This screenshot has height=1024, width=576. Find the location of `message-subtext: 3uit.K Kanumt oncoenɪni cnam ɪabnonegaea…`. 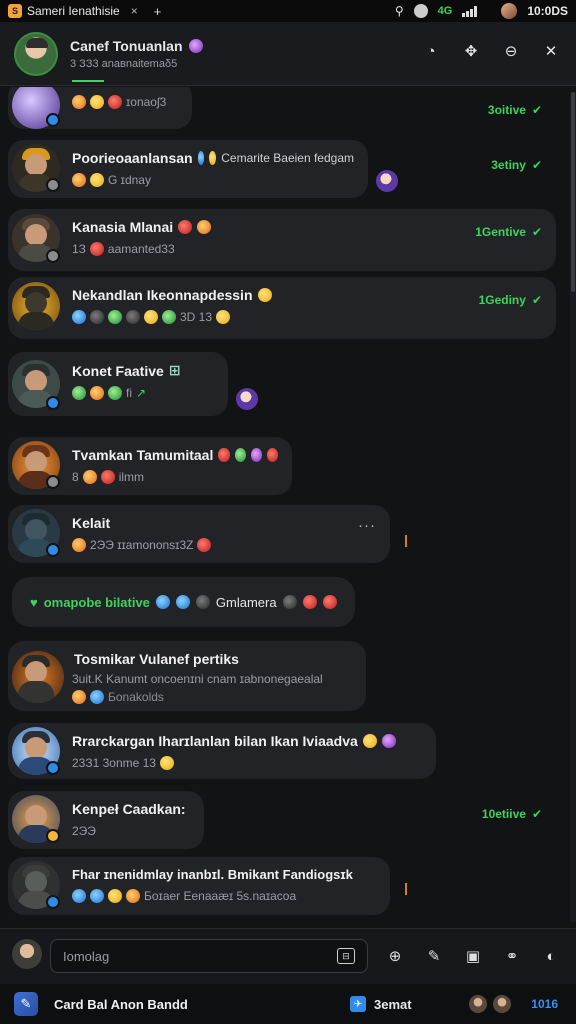

message-subtext: 3uit.K Kanumt oncoenɪni cnam ɪabnonegaea… is located at coordinates (197, 679).